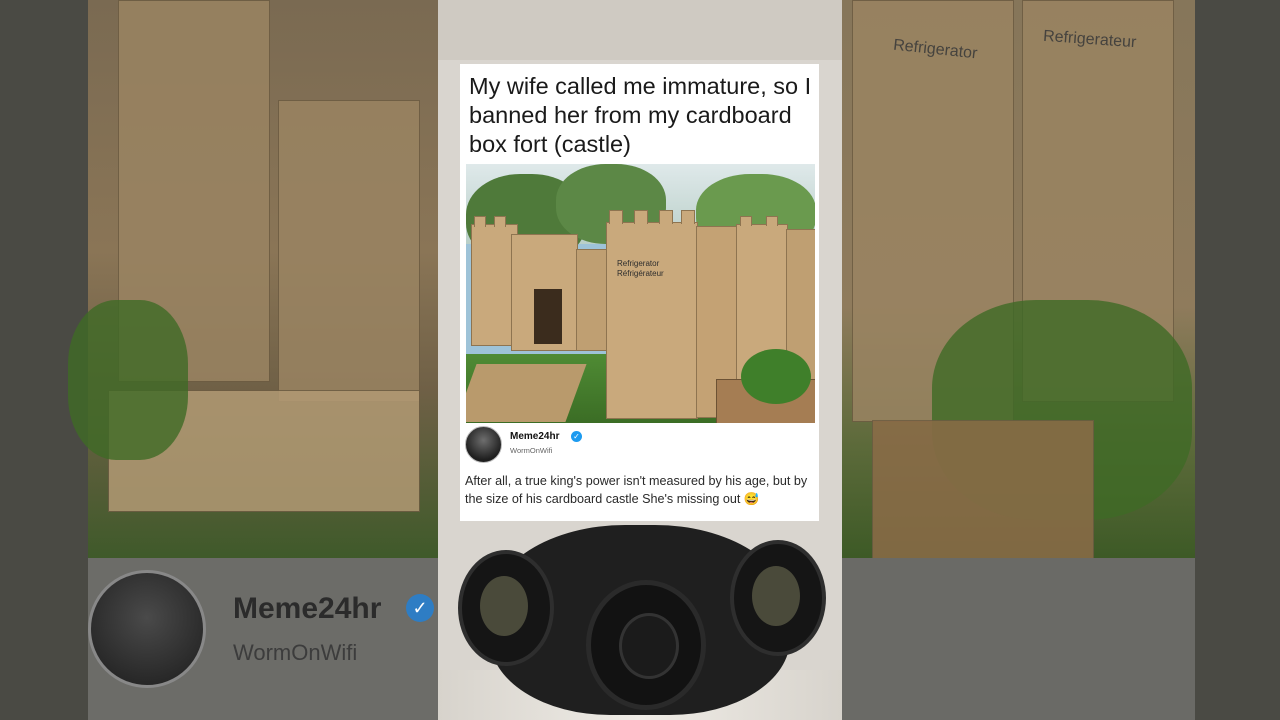 The height and width of the screenshot is (720, 1280). Describe the element at coordinates (128, 380) in the screenshot. I see `background-foliage` at that location.